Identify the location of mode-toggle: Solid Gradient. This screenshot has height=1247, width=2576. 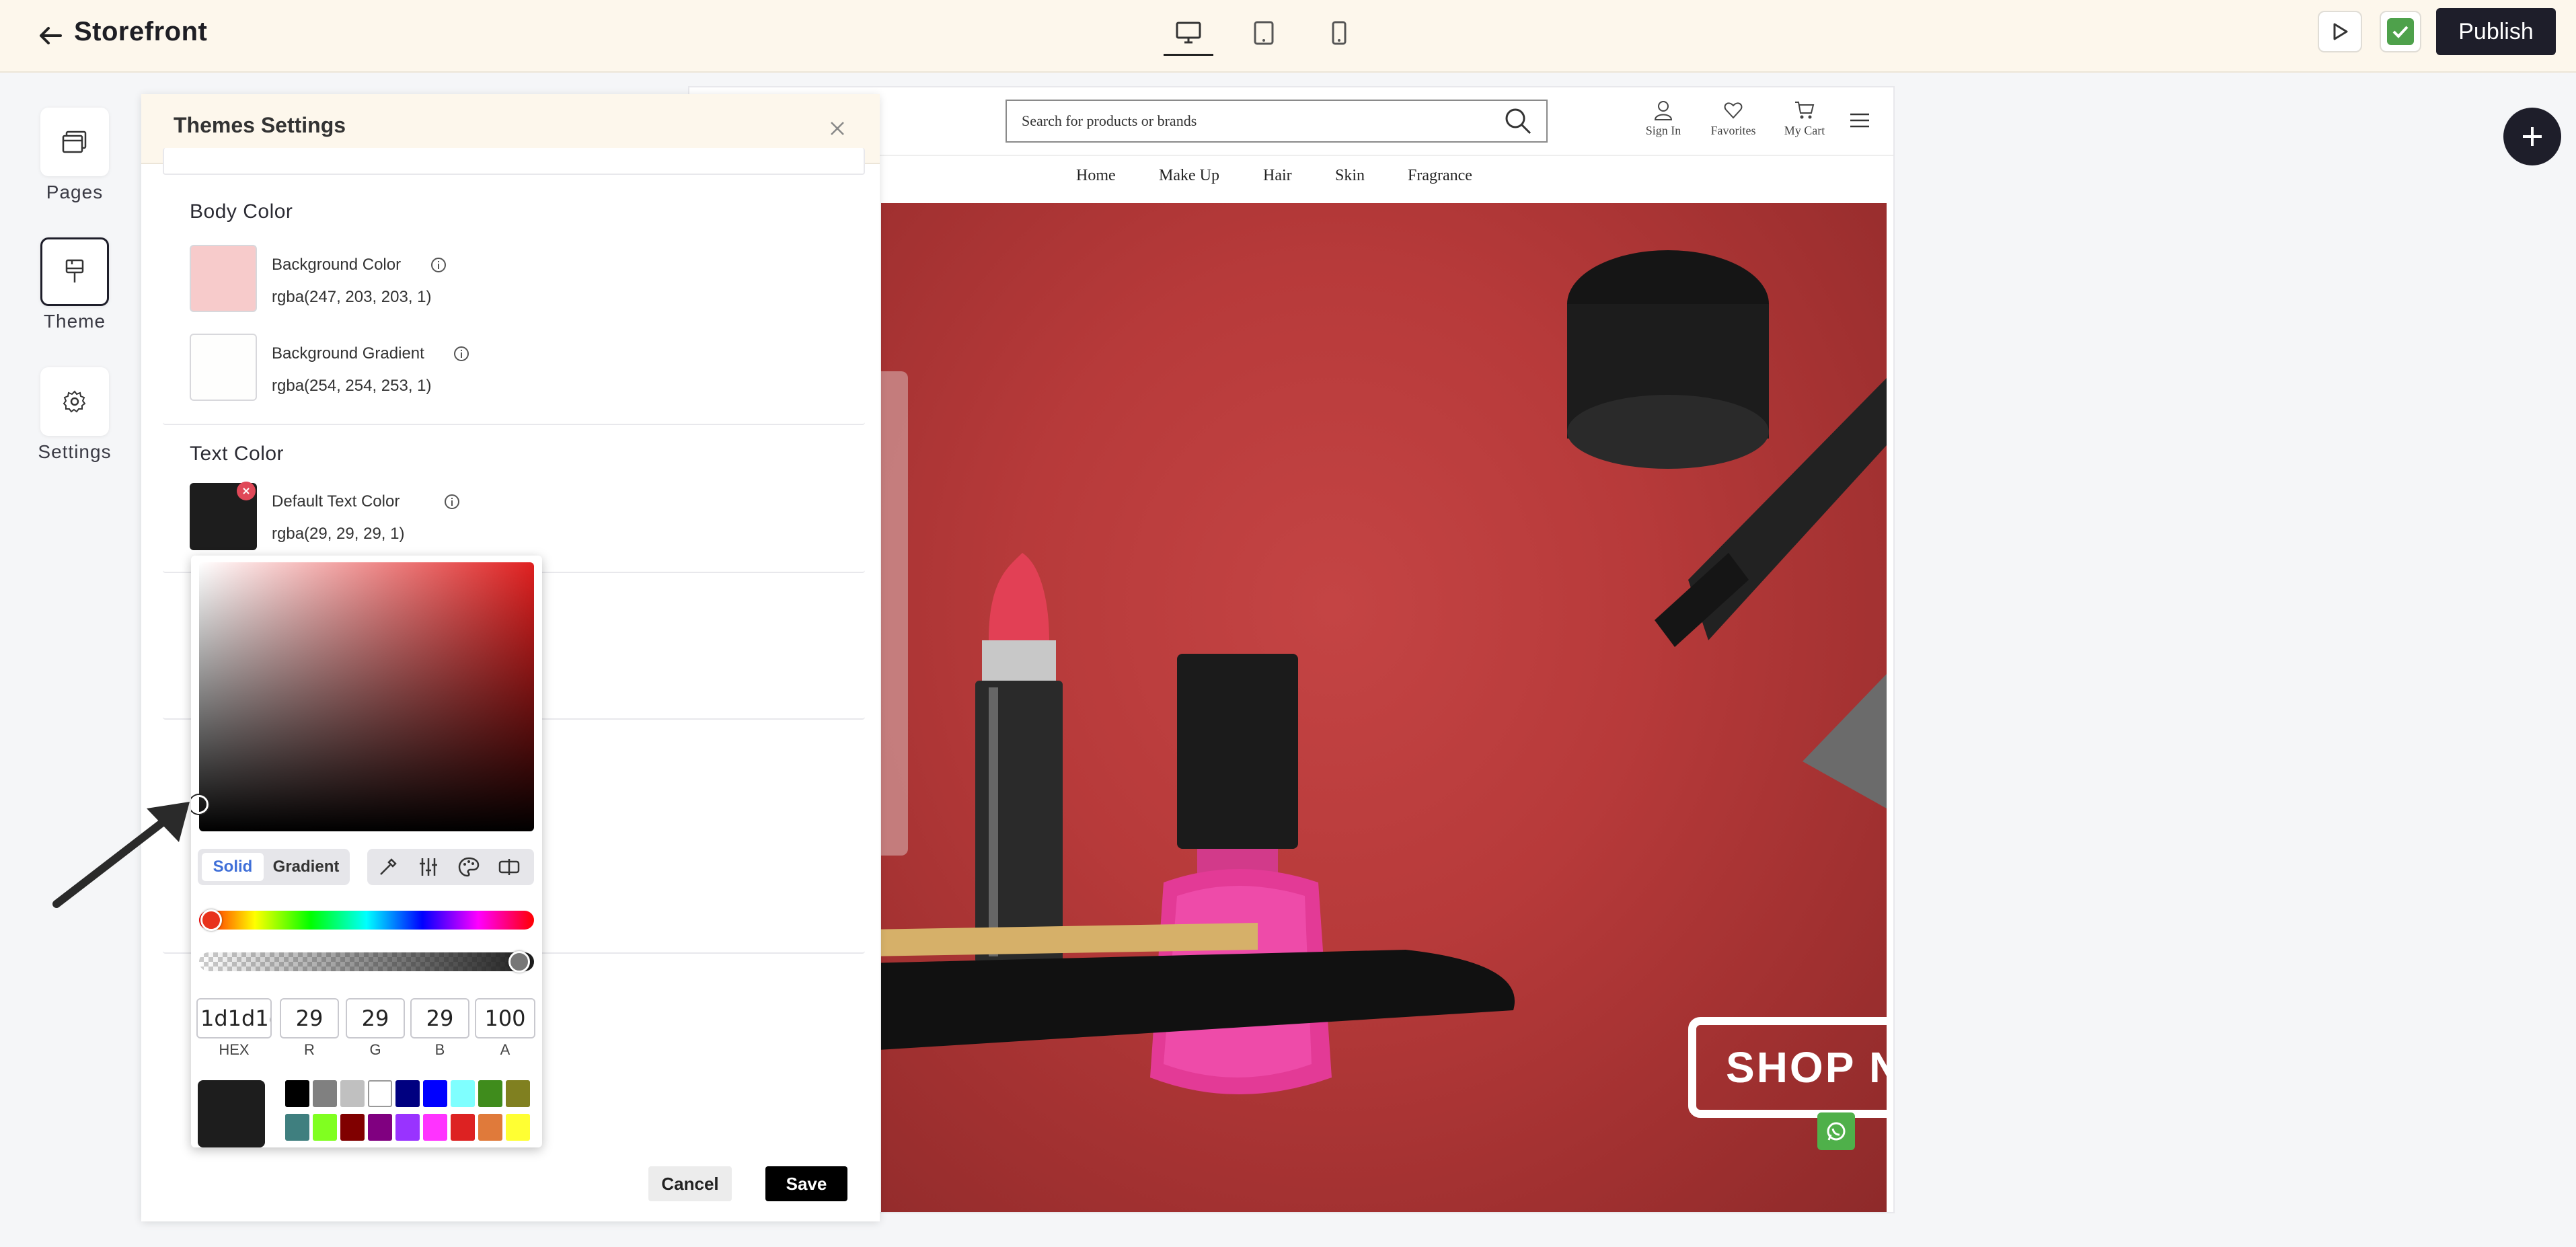
(274, 867).